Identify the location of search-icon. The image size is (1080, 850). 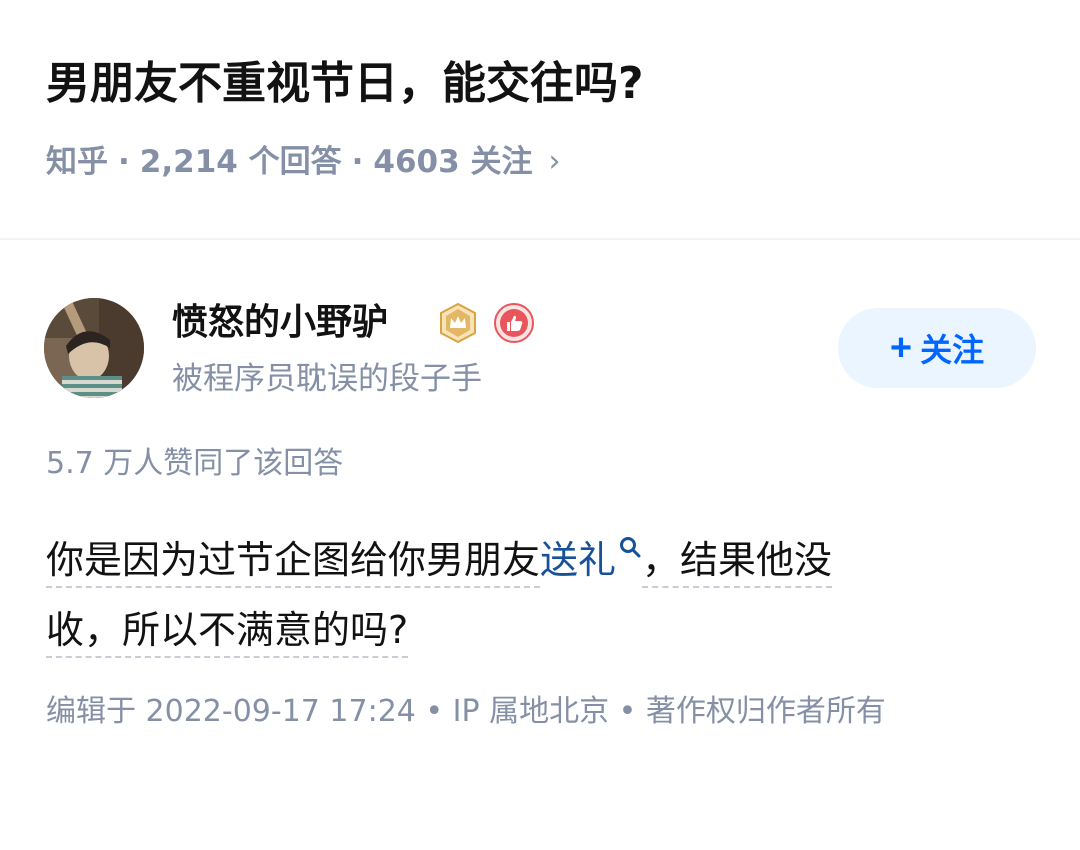
(630, 547).